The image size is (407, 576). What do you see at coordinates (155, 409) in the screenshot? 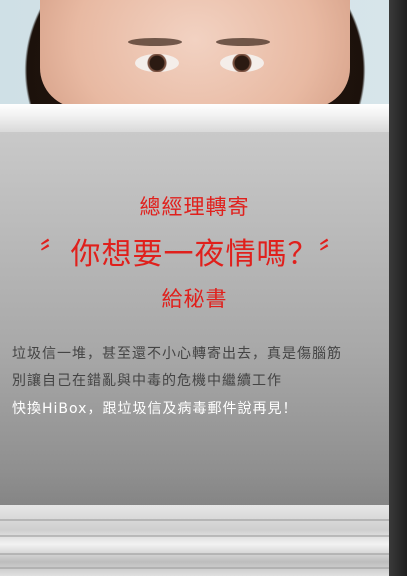
I see `body-text-line-3: 快換HiBox，跟垃圾信及病毒郵件說再見！` at bounding box center [155, 409].